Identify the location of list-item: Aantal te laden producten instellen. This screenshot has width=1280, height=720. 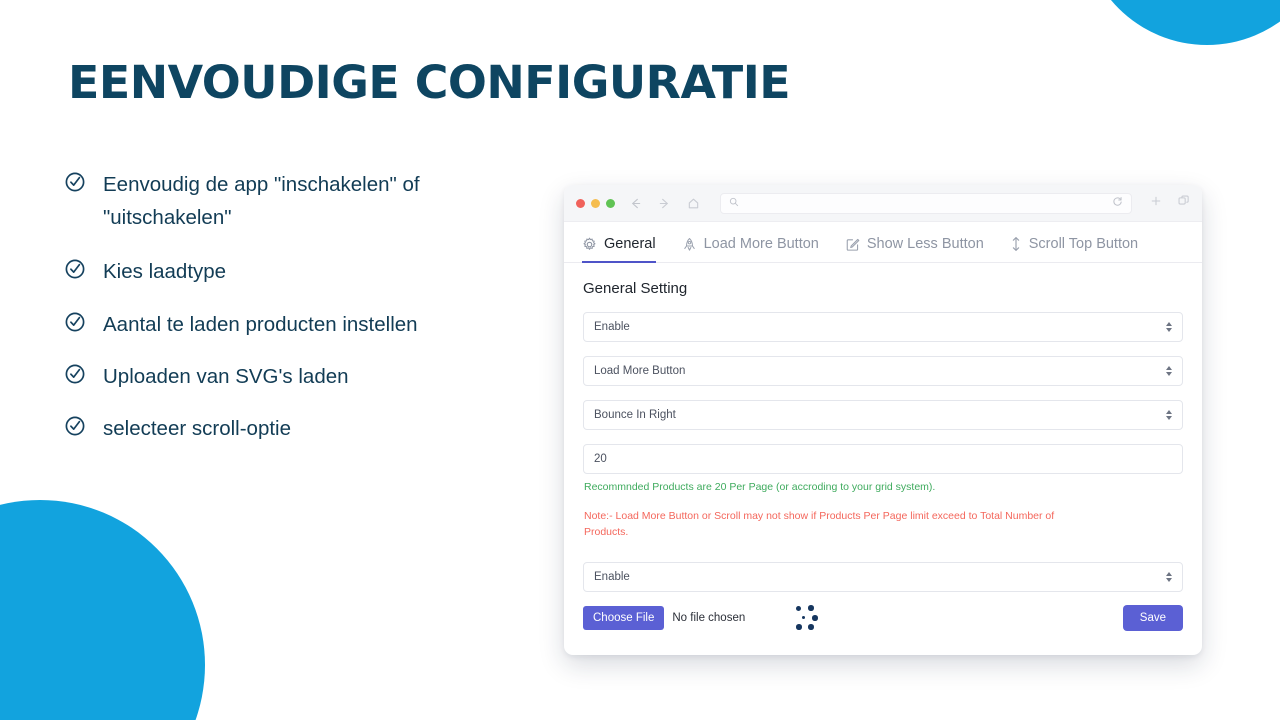
(299, 324).